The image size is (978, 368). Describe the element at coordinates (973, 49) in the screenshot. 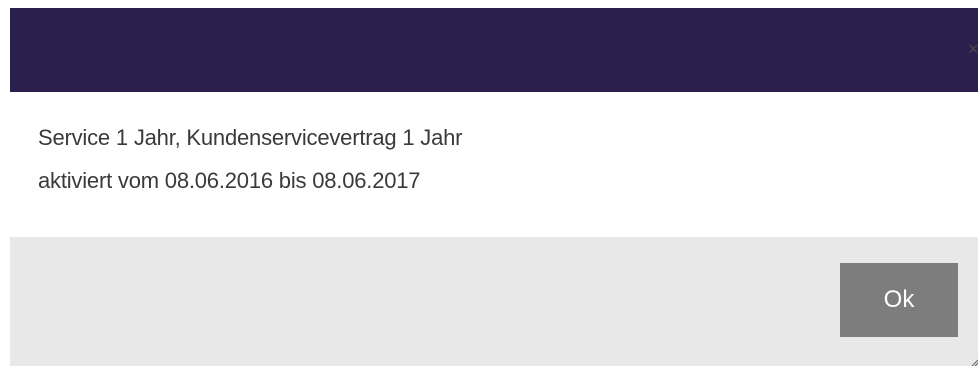

I see `close-icon: ×` at that location.